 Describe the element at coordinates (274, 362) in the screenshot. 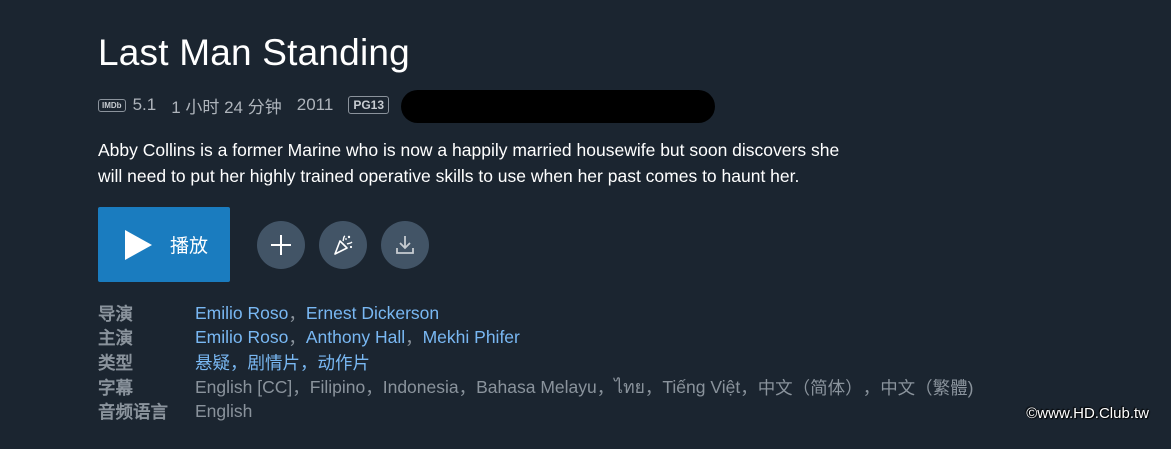

I see `genre-link: 剧情片` at that location.